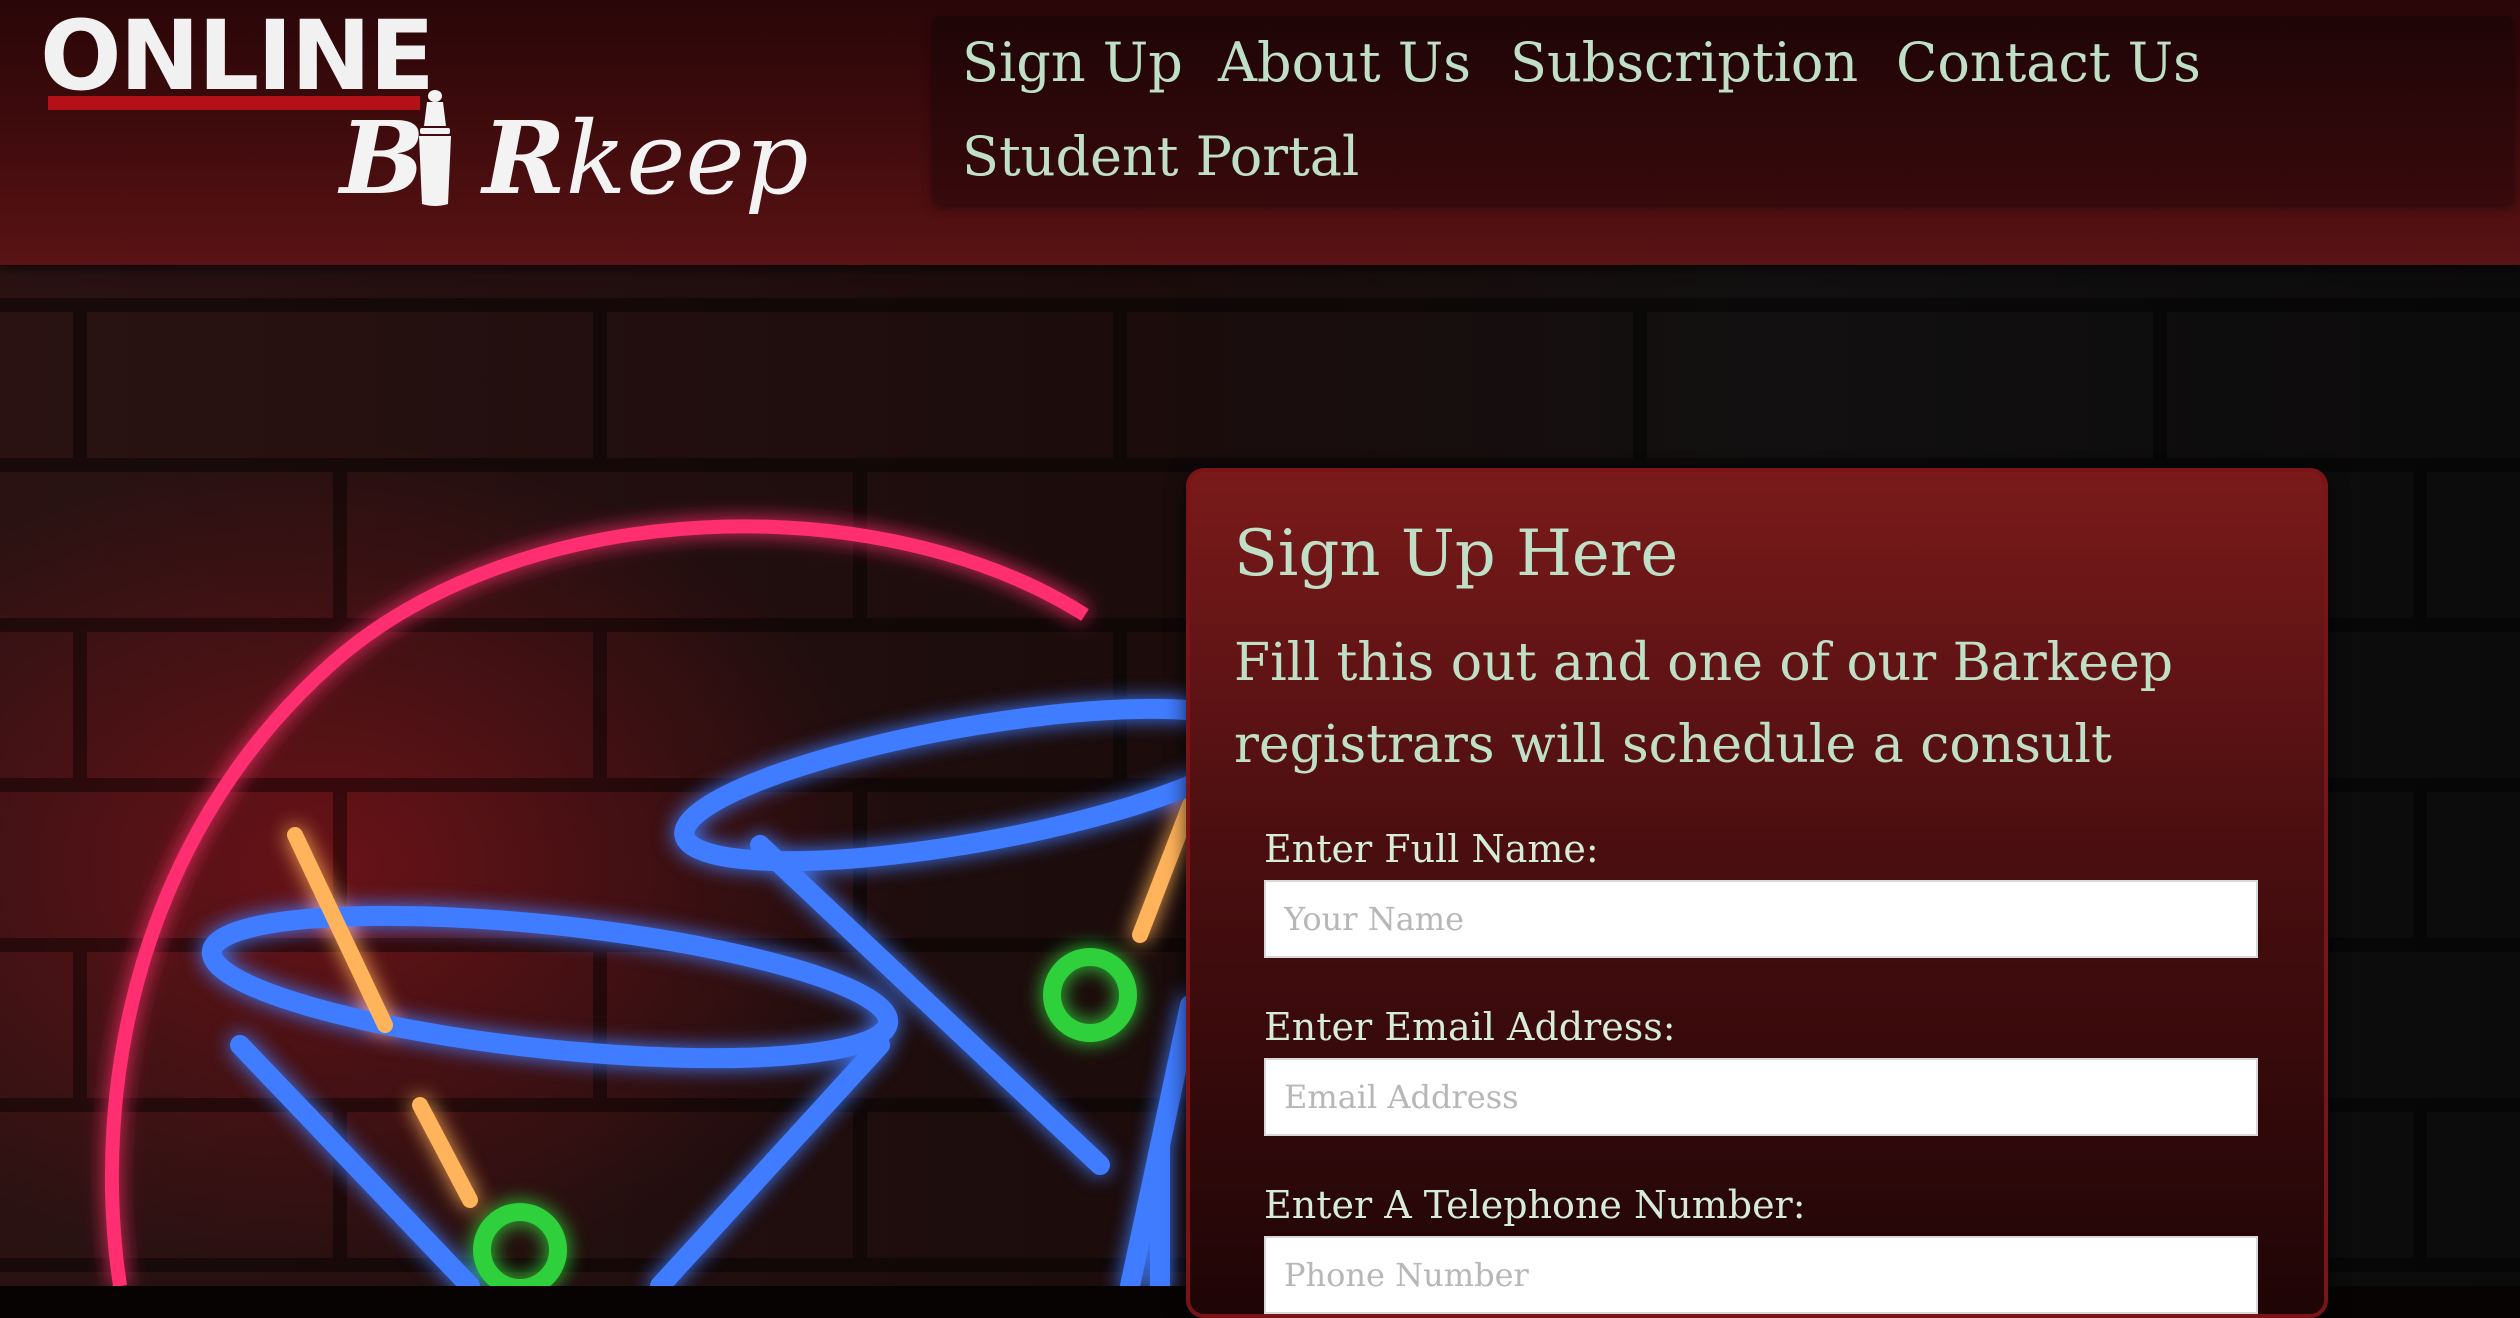  I want to click on full-name-input, so click(1761, 919).